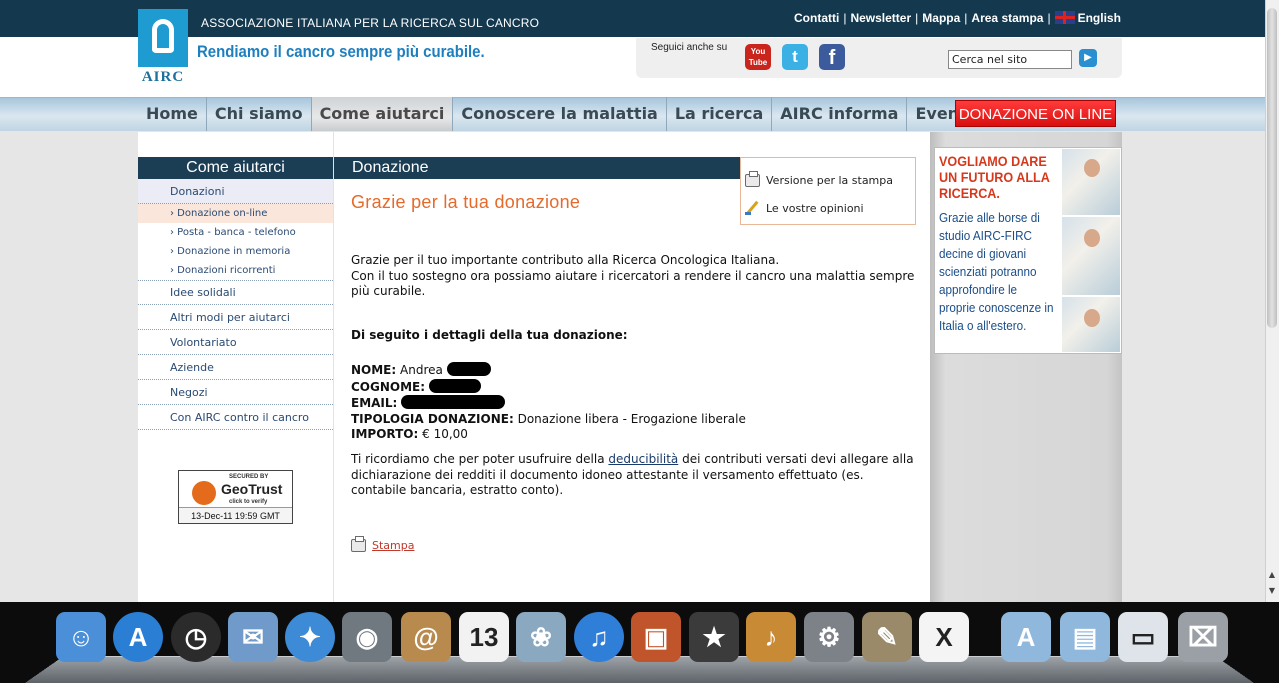 The width and height of the screenshot is (1279, 683). I want to click on geotrust-brand: GeoTrust, so click(252, 489).